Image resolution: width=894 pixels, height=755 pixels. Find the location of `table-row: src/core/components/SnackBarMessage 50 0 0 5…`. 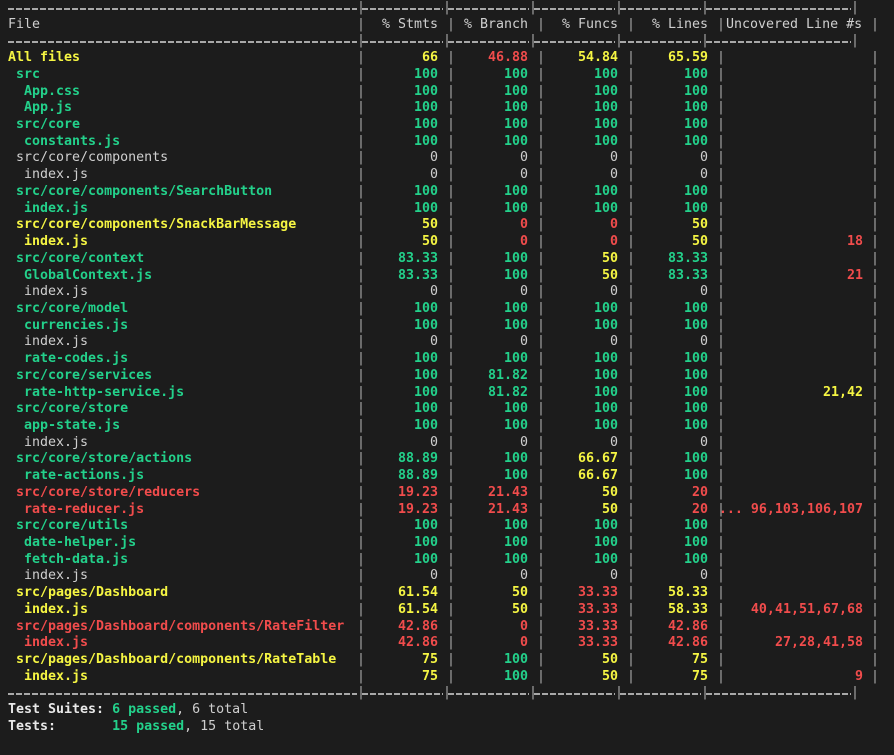

table-row: src/core/components/SnackBarMessage 50 0 0 5… is located at coordinates (447, 225).